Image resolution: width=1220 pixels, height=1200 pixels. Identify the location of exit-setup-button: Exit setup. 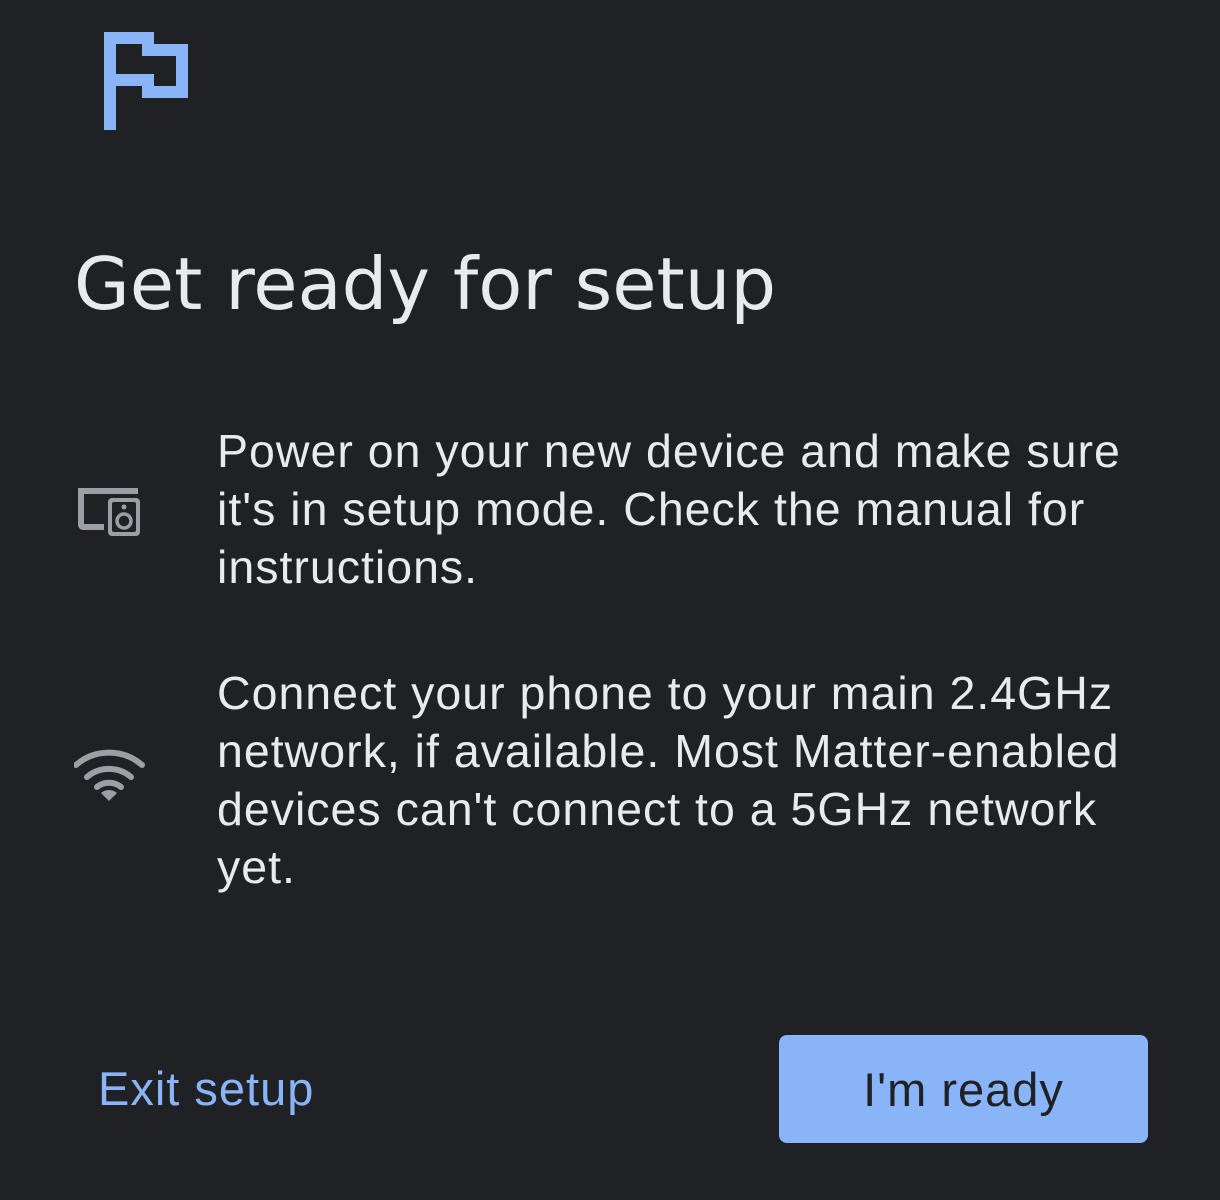
(206, 1089).